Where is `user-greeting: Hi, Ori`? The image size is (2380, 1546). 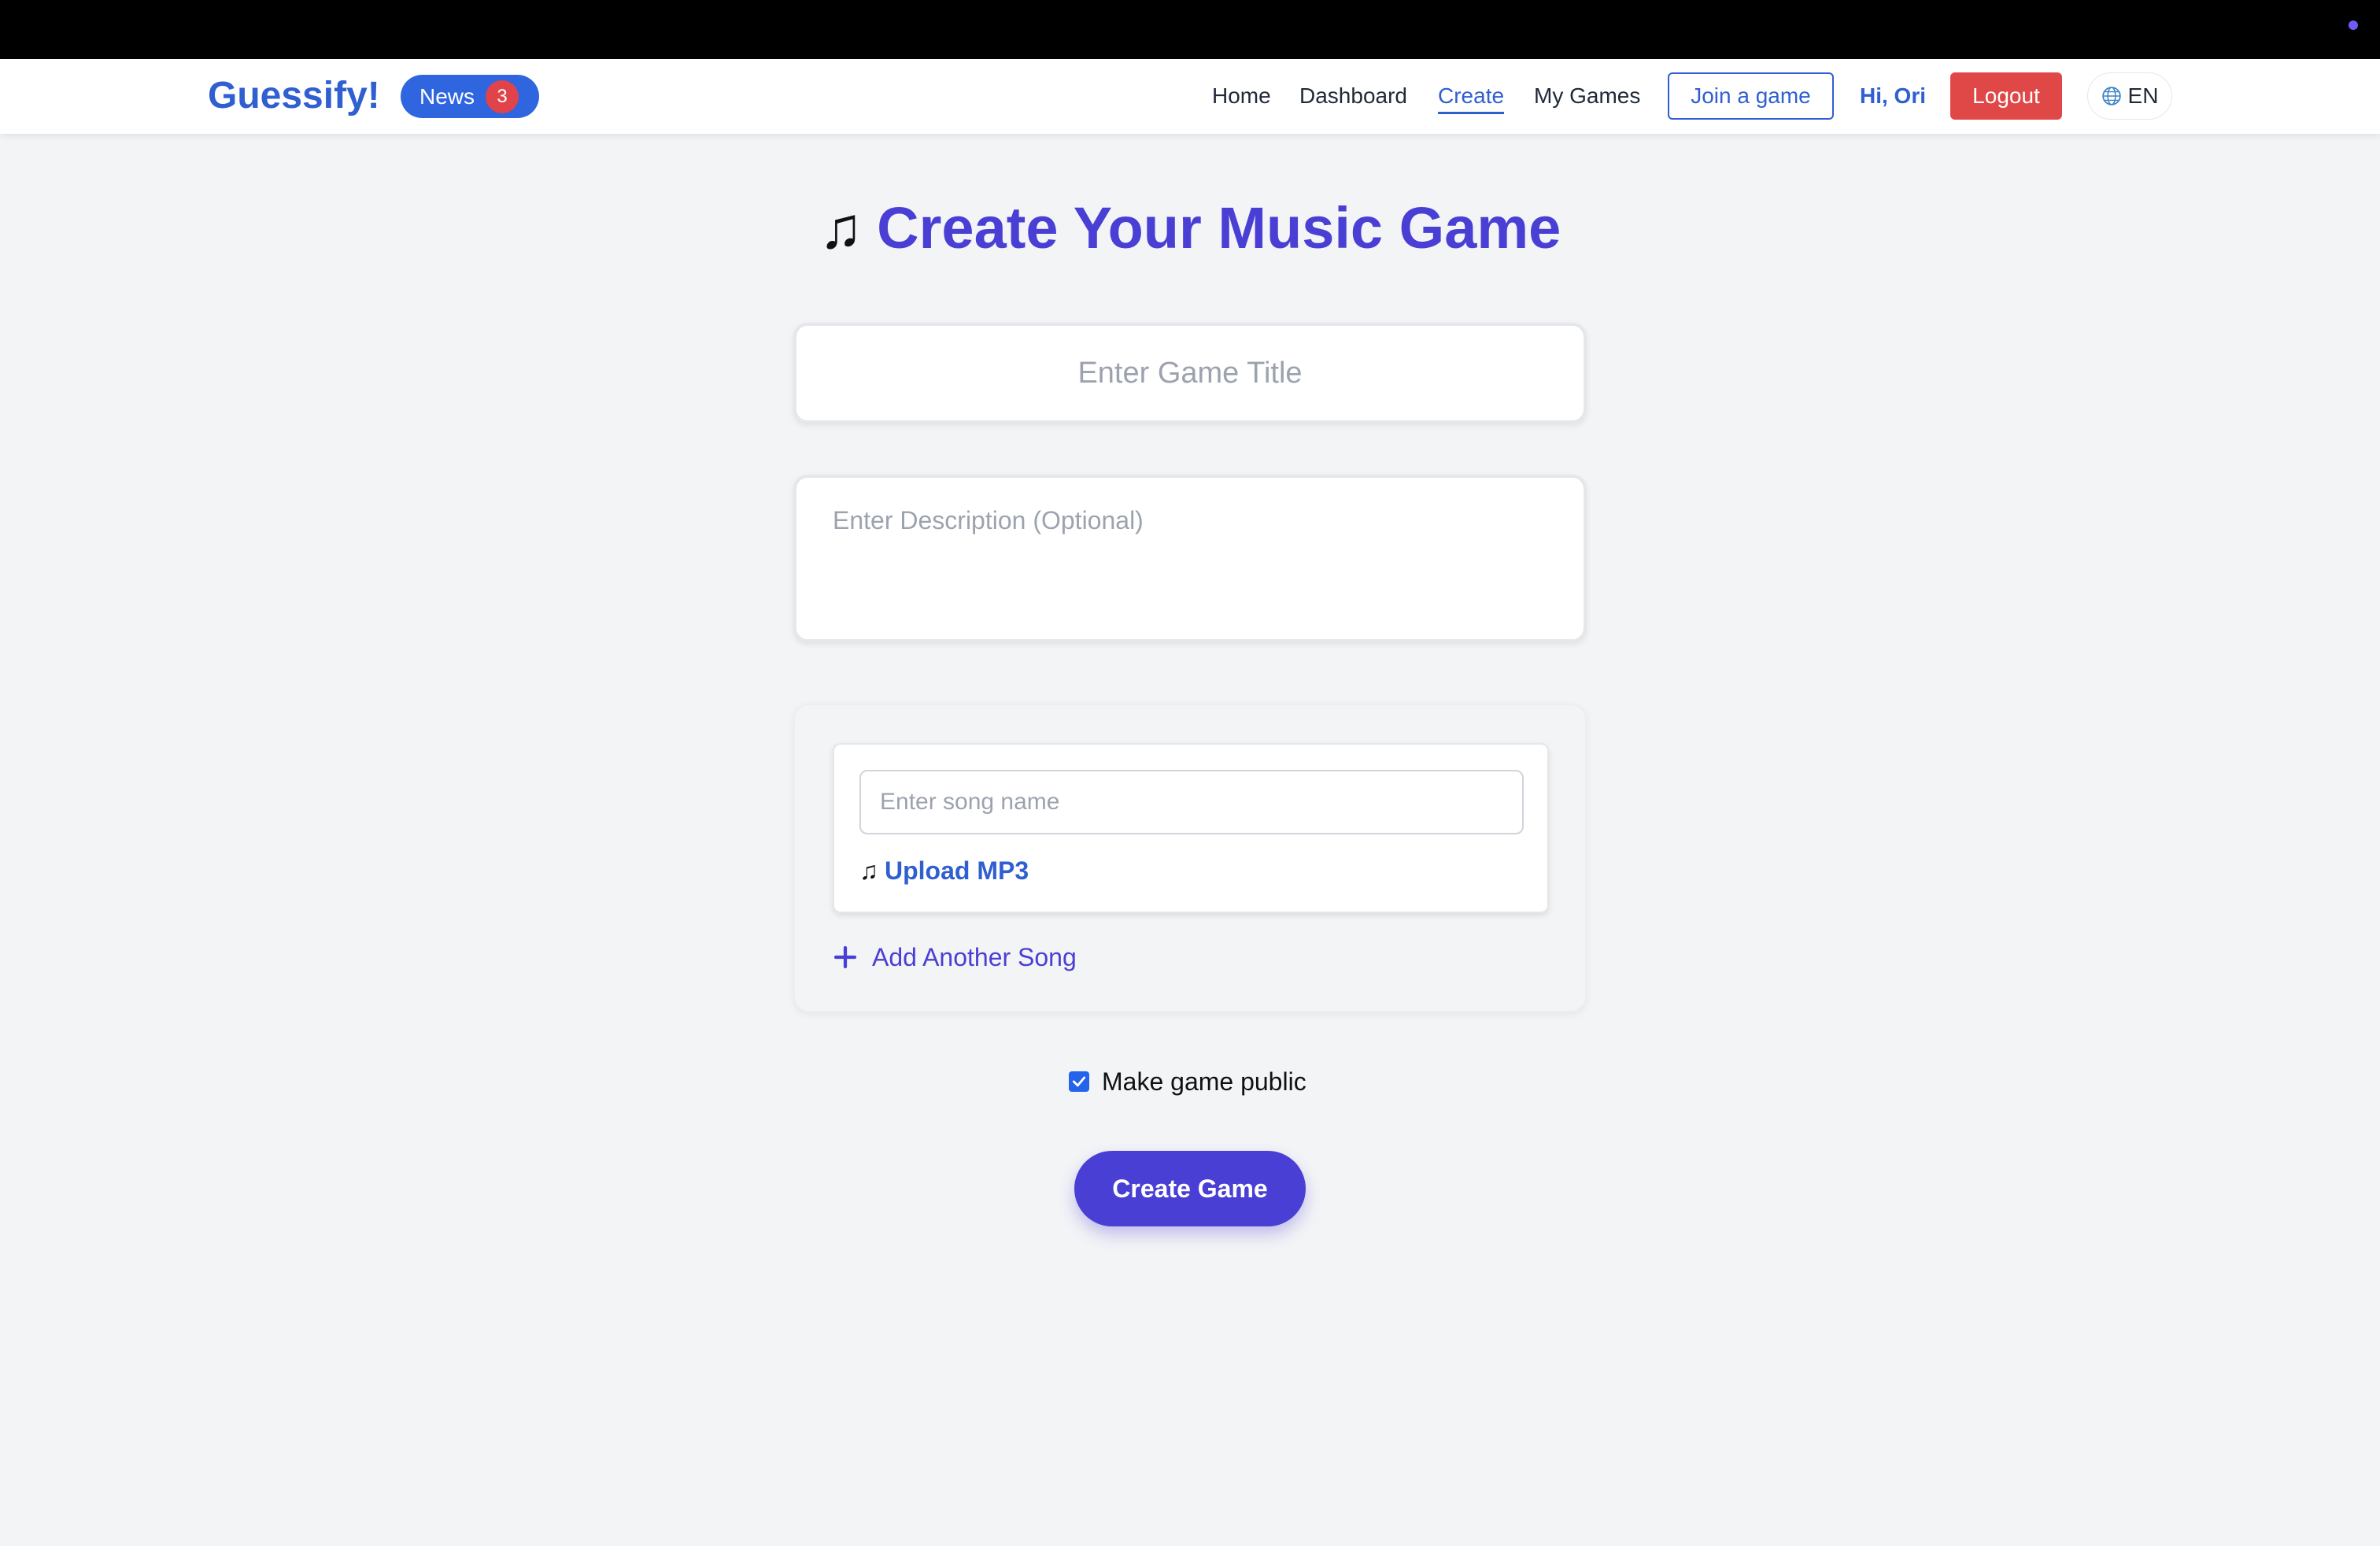
user-greeting: Hi, Ori is located at coordinates (1893, 96).